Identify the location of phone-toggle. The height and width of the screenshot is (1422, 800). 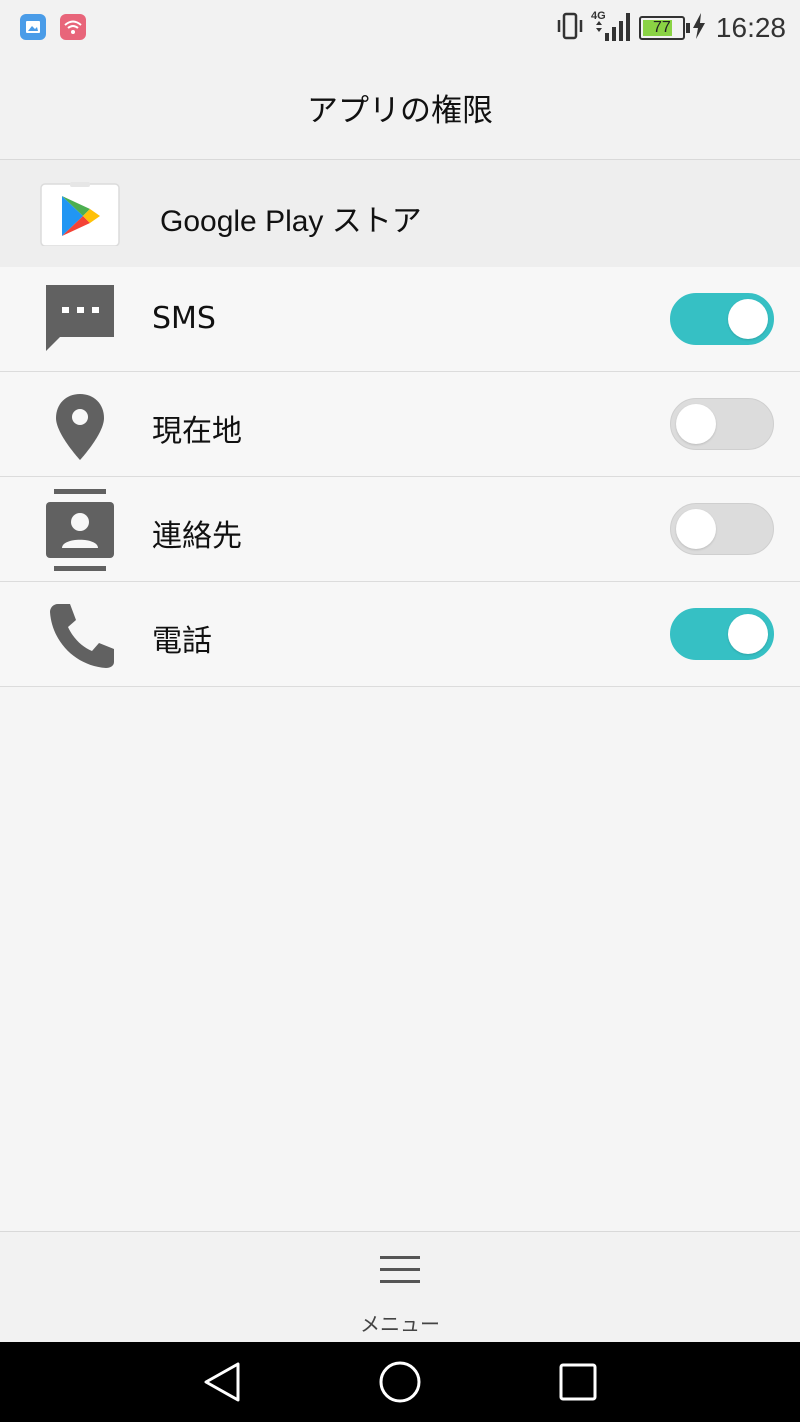
(722, 634).